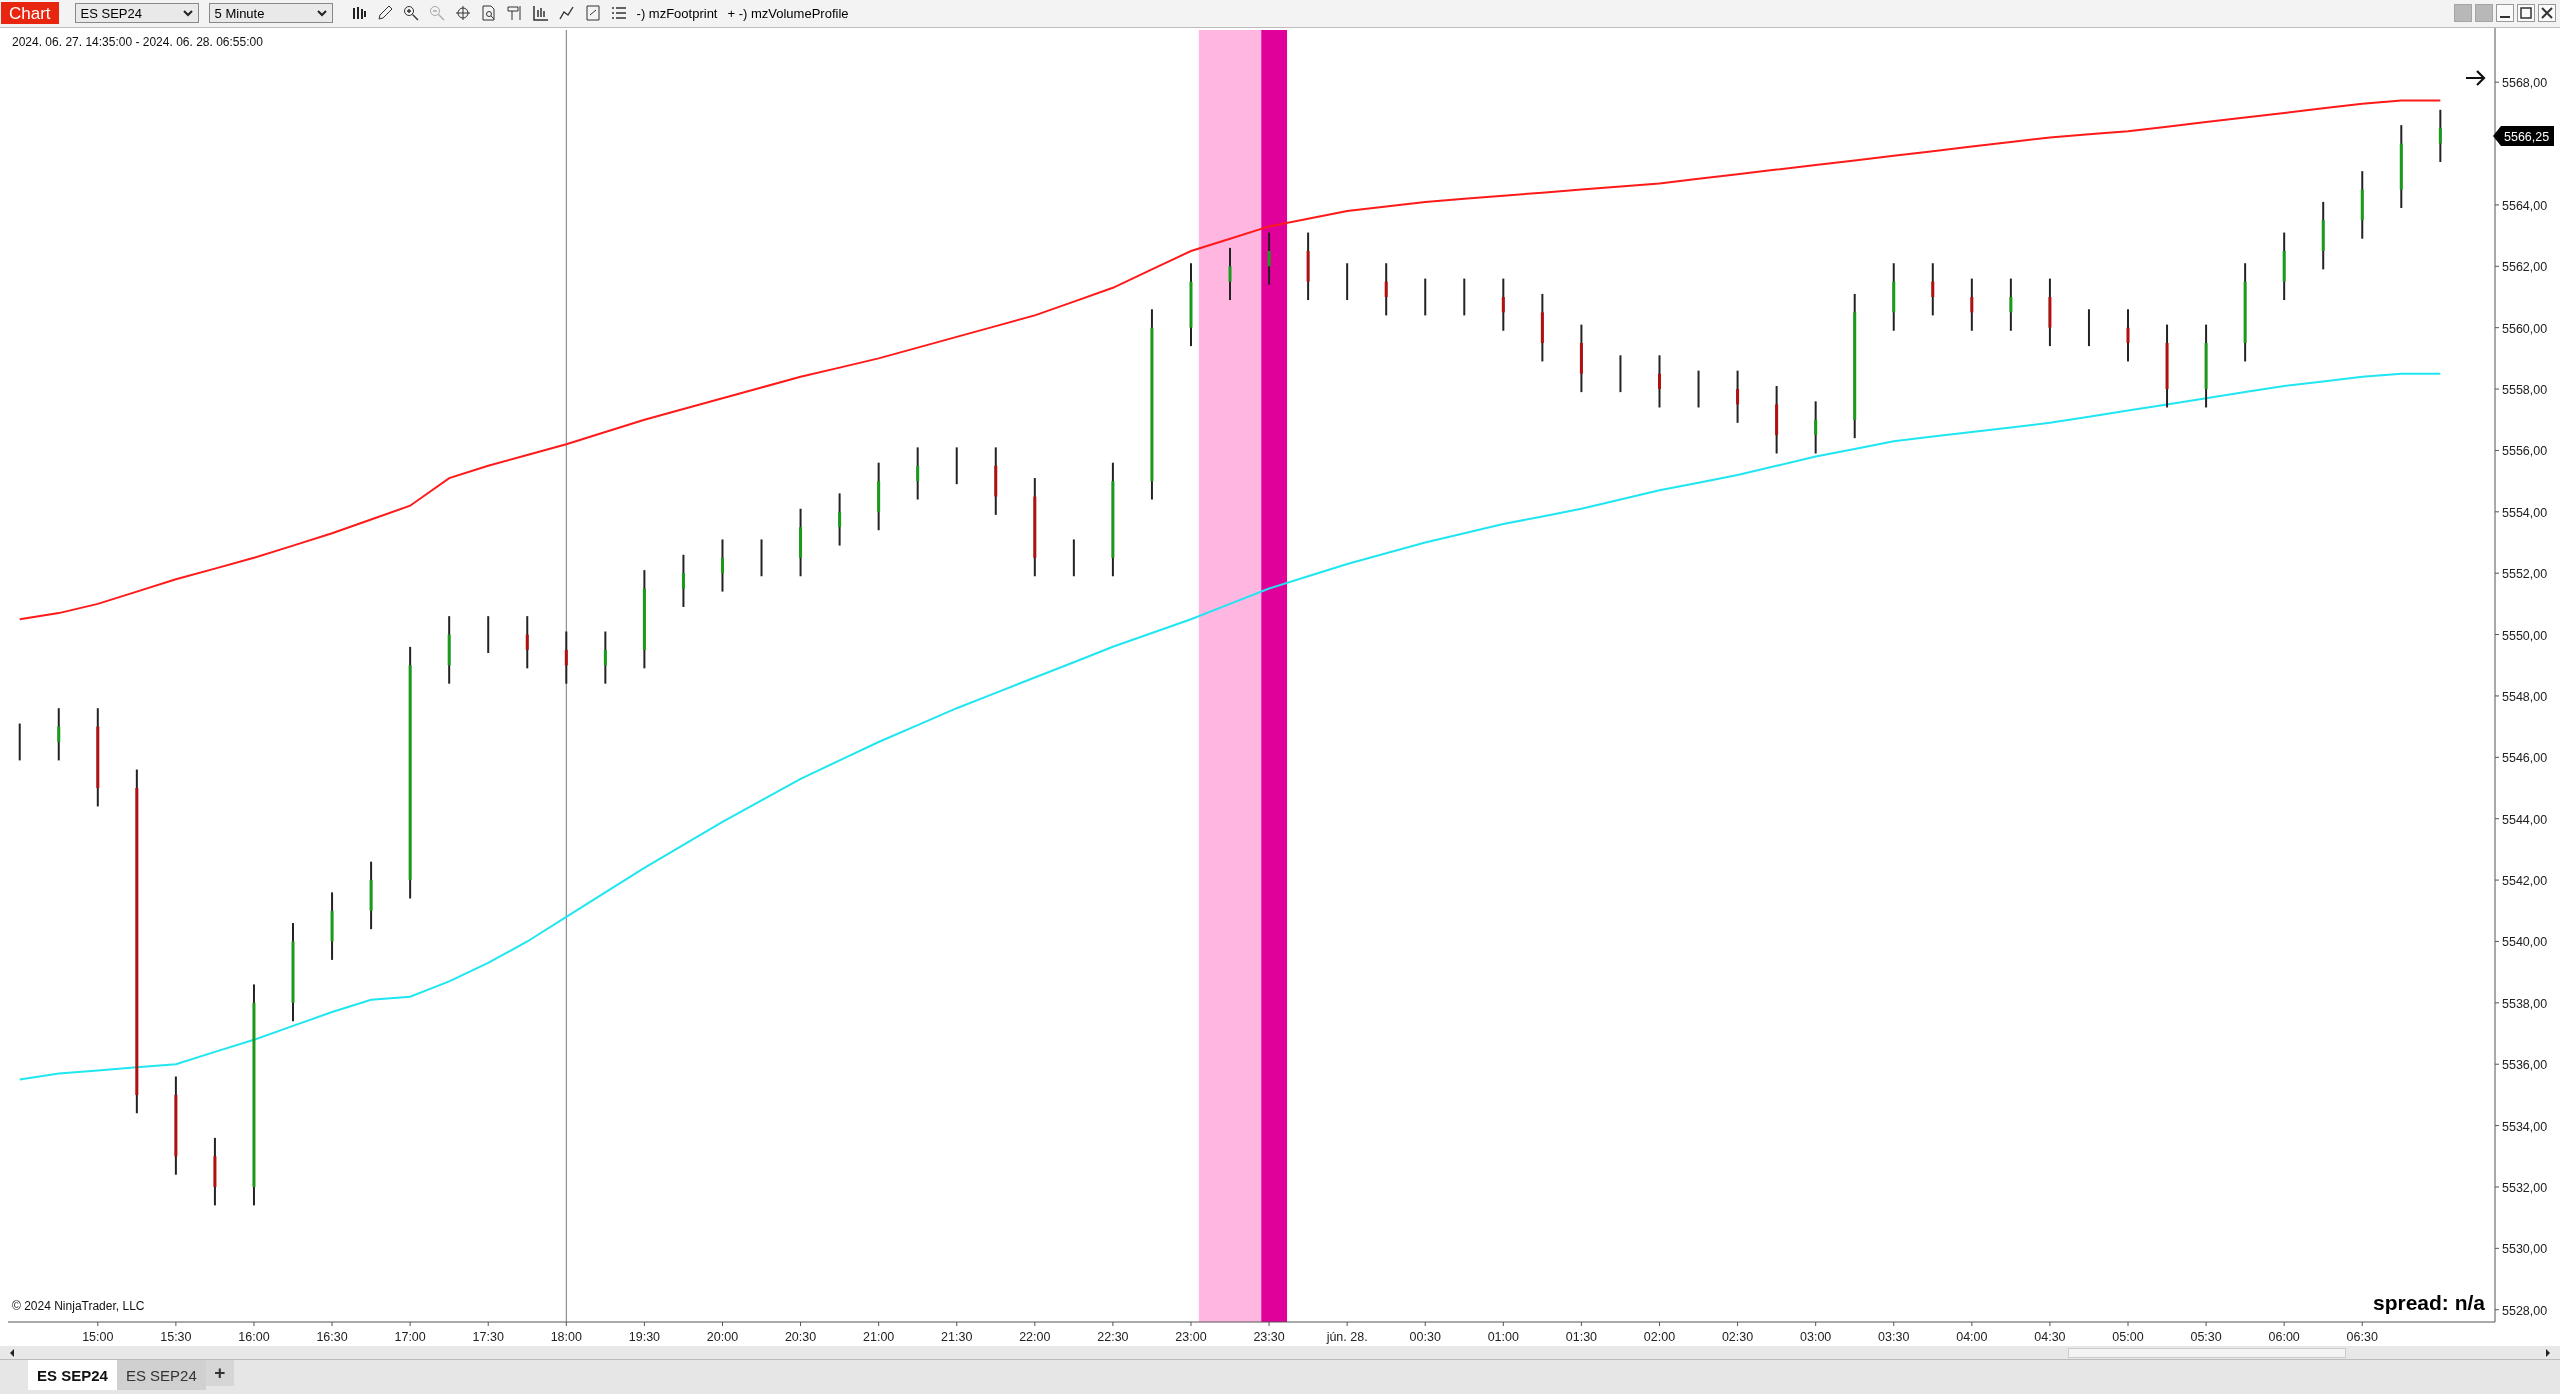 Image resolution: width=2560 pixels, height=1394 pixels. Describe the element at coordinates (1035, 1336) in the screenshot. I see `time-axis-label: 22:00` at that location.